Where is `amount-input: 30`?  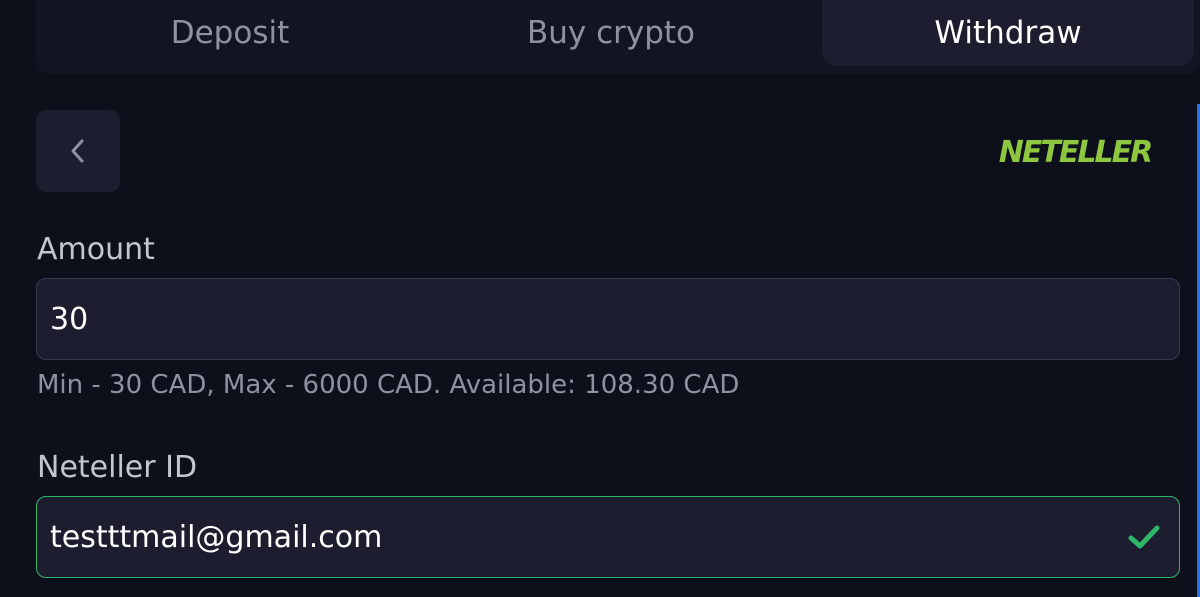
amount-input: 30 is located at coordinates (608, 319).